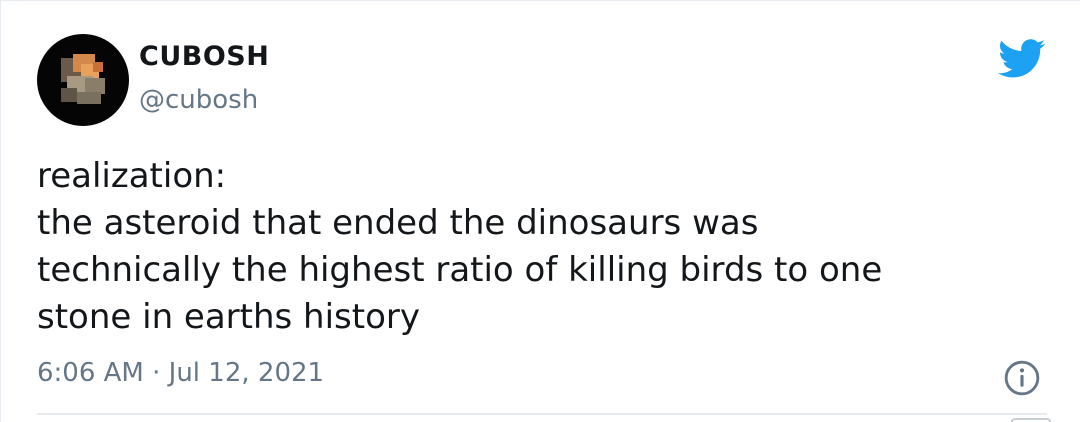 The image size is (1080, 422). I want to click on info-icon, so click(1022, 378).